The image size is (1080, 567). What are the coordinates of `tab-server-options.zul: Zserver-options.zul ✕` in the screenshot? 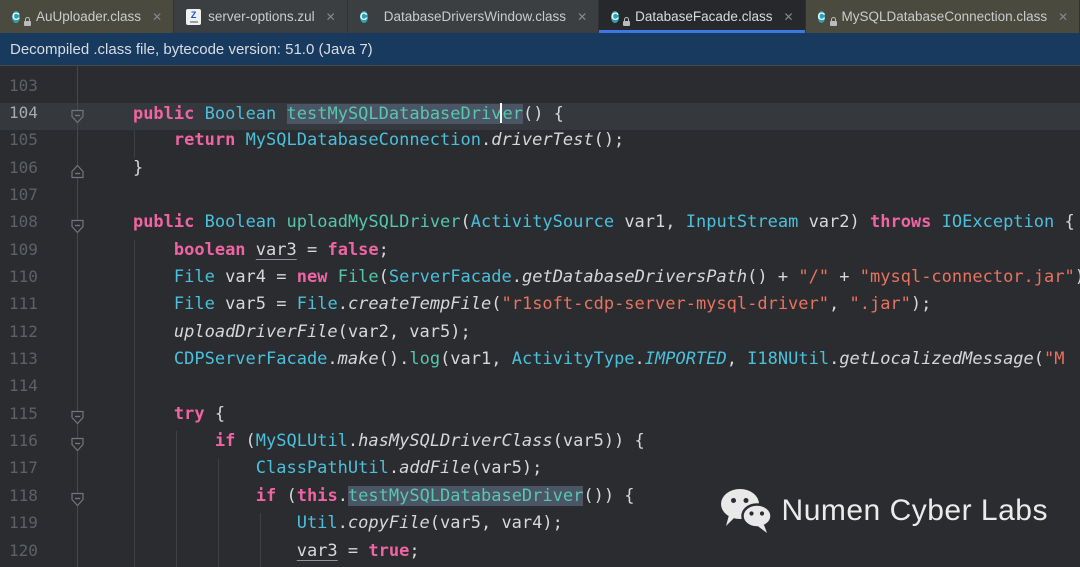 It's located at (261, 16).